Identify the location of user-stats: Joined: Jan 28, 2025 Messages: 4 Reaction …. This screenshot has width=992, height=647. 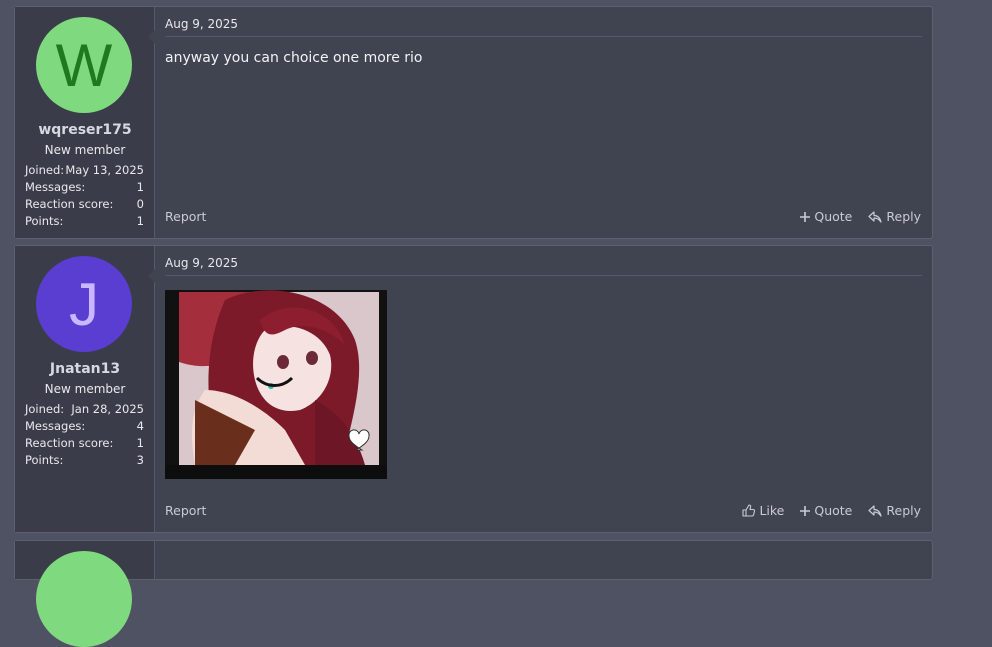
(84, 435).